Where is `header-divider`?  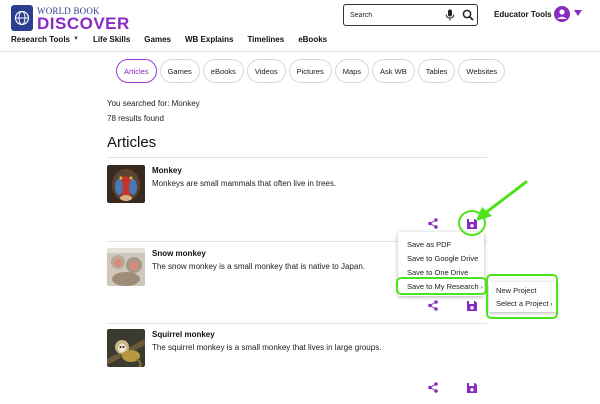 header-divider is located at coordinates (300, 51).